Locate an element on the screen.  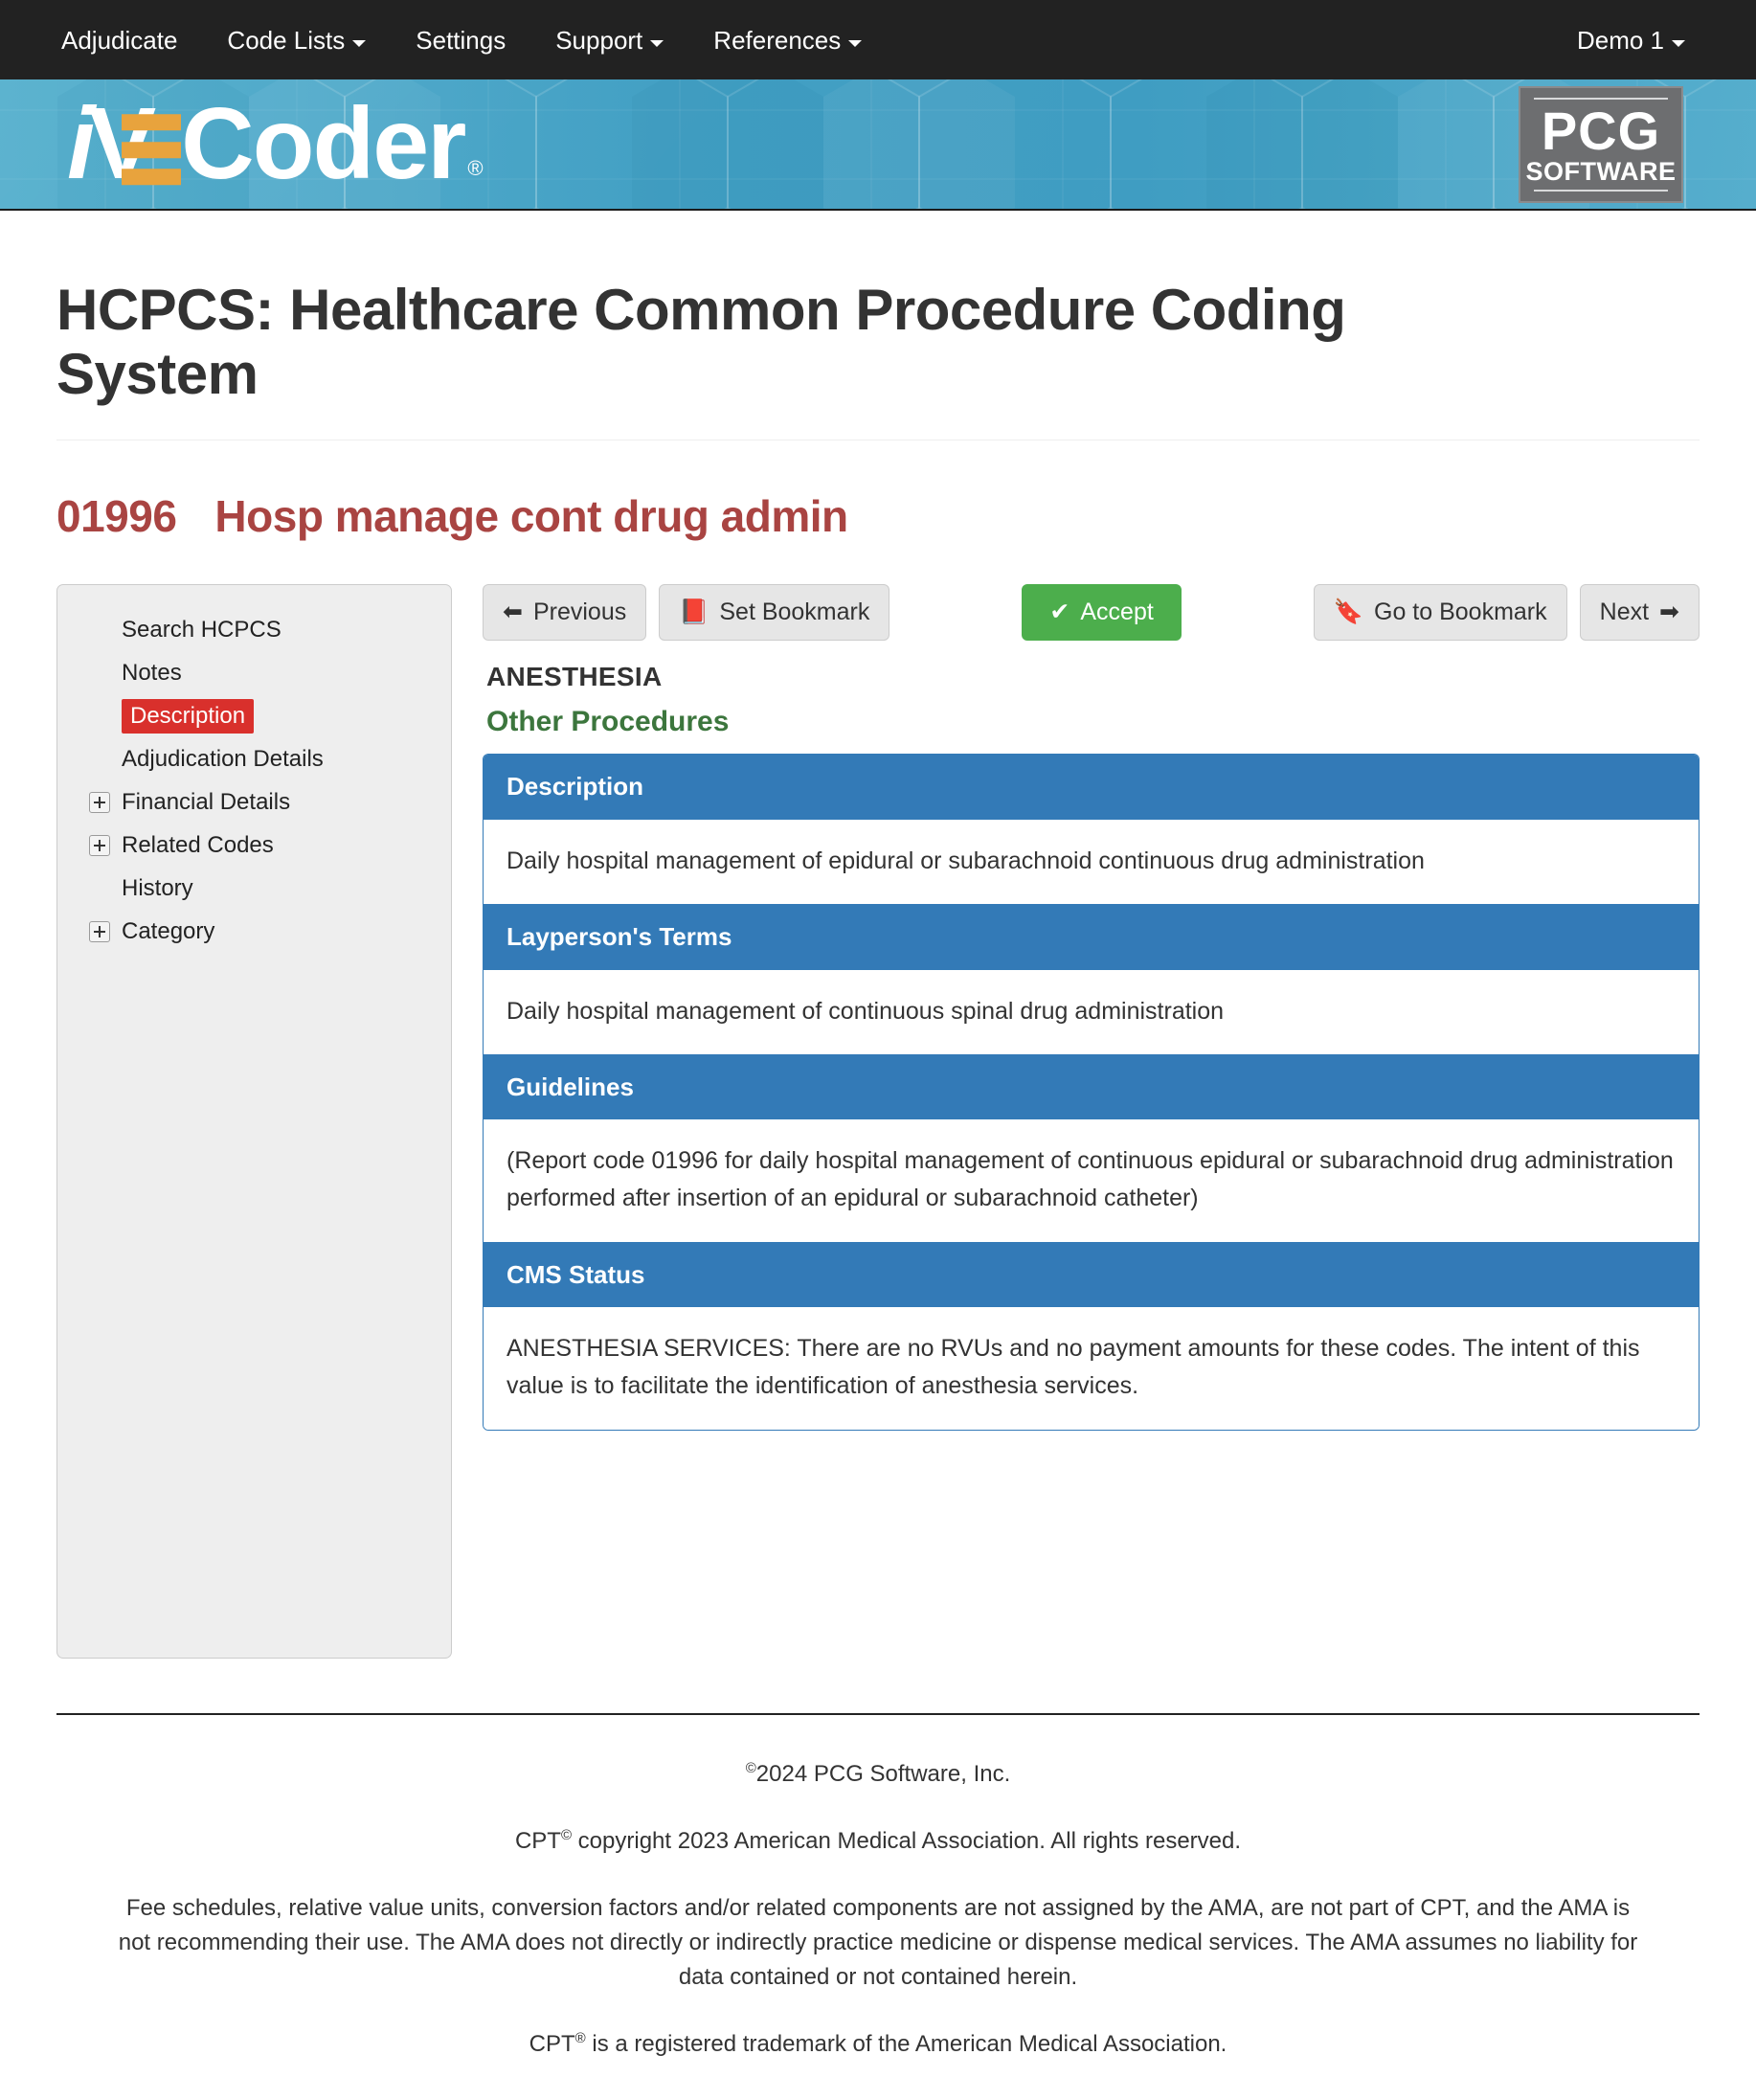
nav-item-references: References is located at coordinates (787, 40).